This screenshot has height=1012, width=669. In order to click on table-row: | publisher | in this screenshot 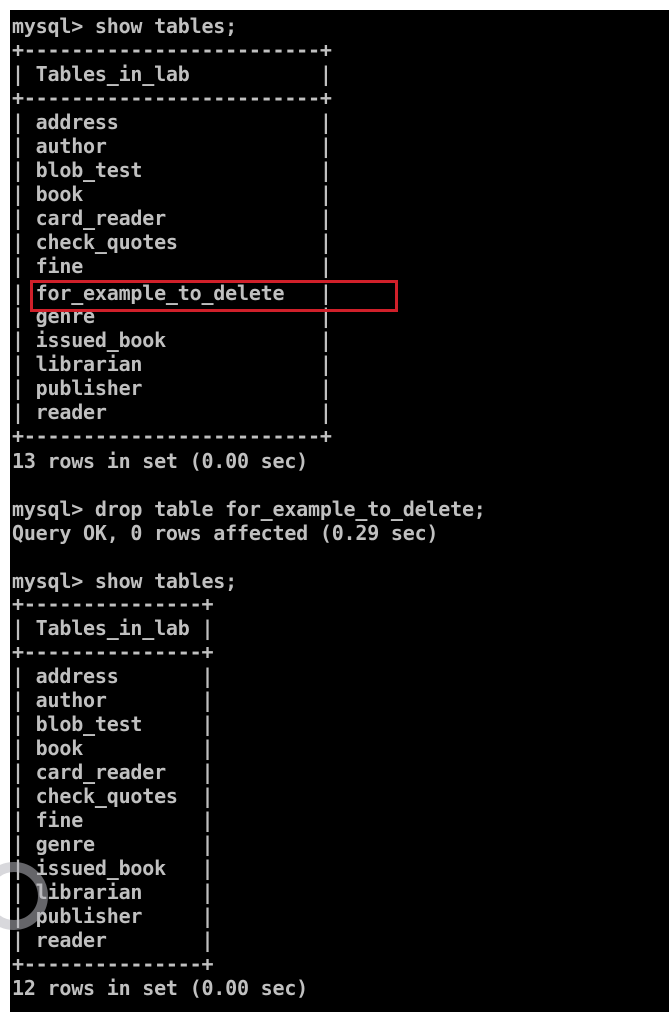, I will do `click(172, 388)`.